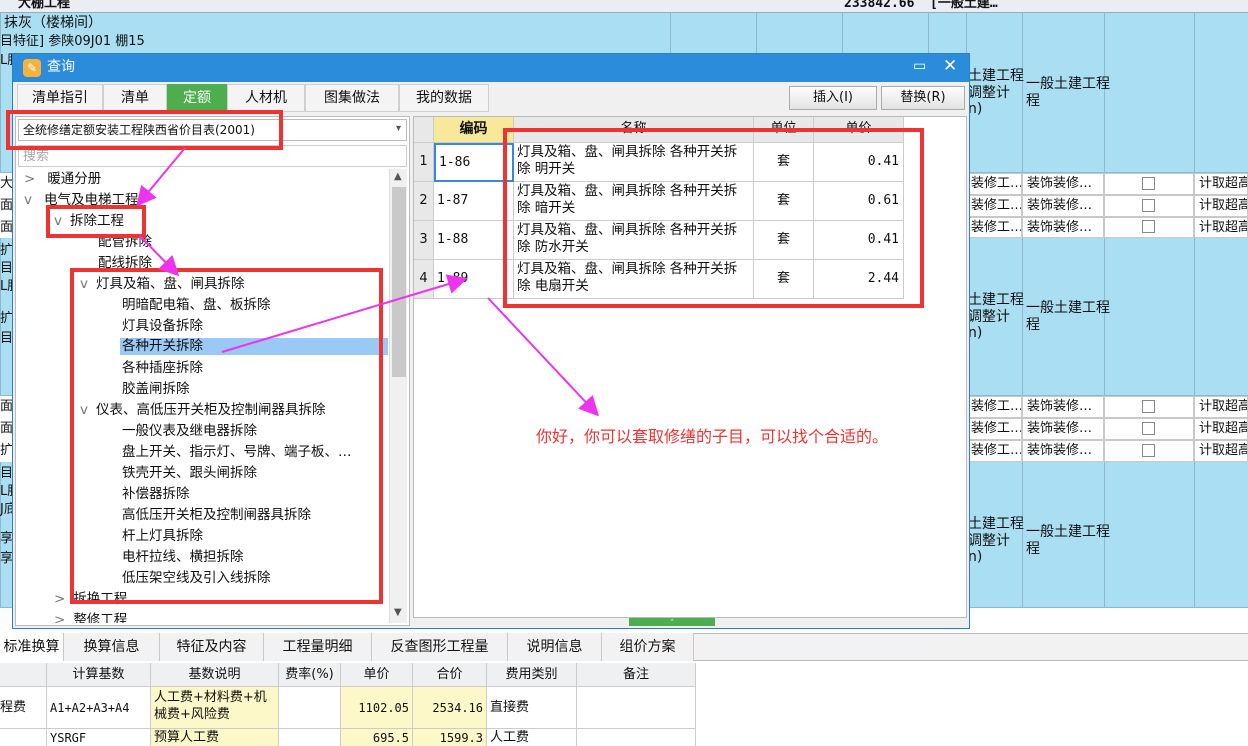 This screenshot has height=746, width=1248. Describe the element at coordinates (376, 708) in the screenshot. I see `table-cell: 1102.05` at that location.